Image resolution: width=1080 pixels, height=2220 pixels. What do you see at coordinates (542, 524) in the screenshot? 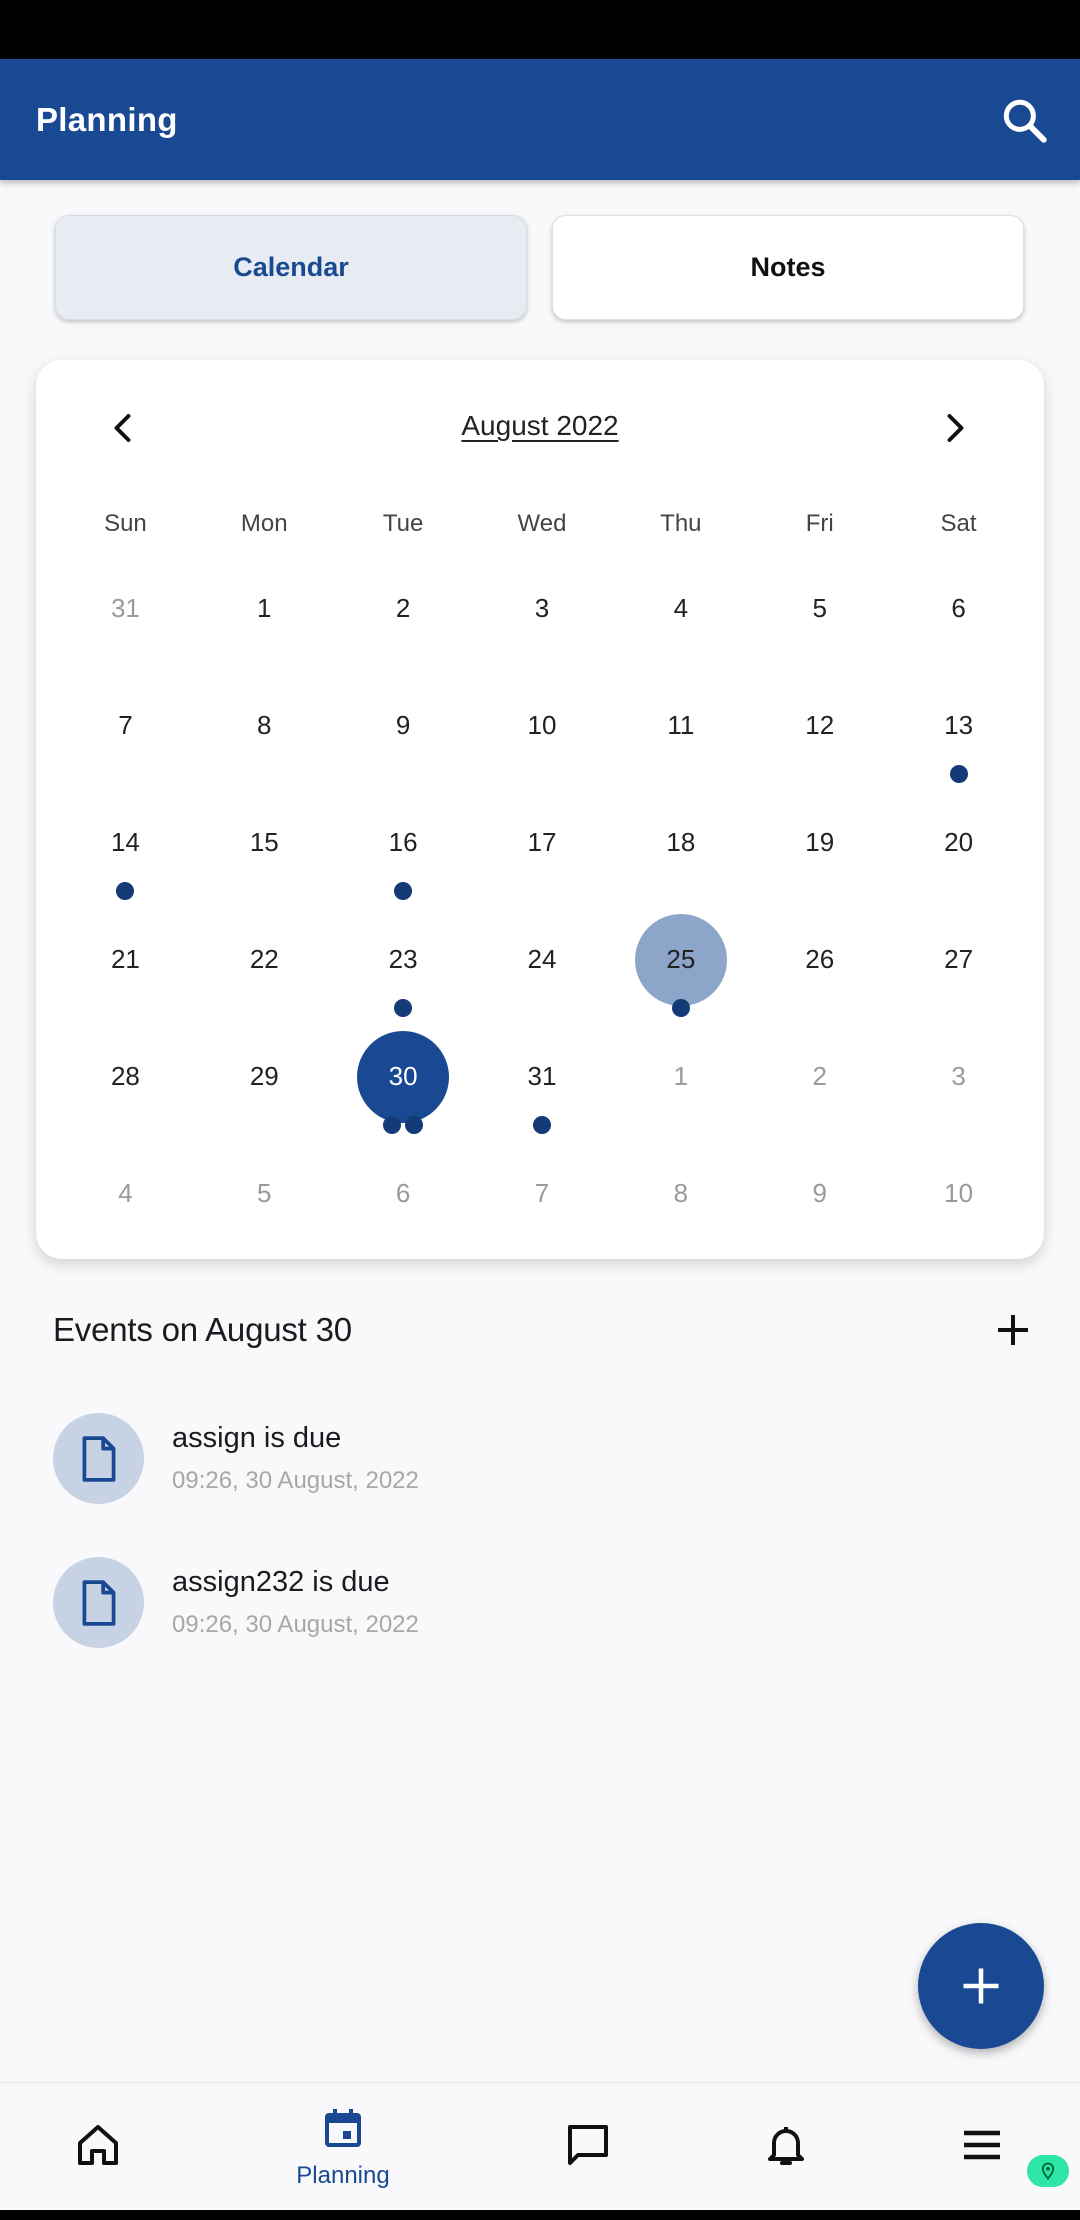
I see `weekday-header: Sun Mon Tue Wed Thu Fri Sat` at bounding box center [542, 524].